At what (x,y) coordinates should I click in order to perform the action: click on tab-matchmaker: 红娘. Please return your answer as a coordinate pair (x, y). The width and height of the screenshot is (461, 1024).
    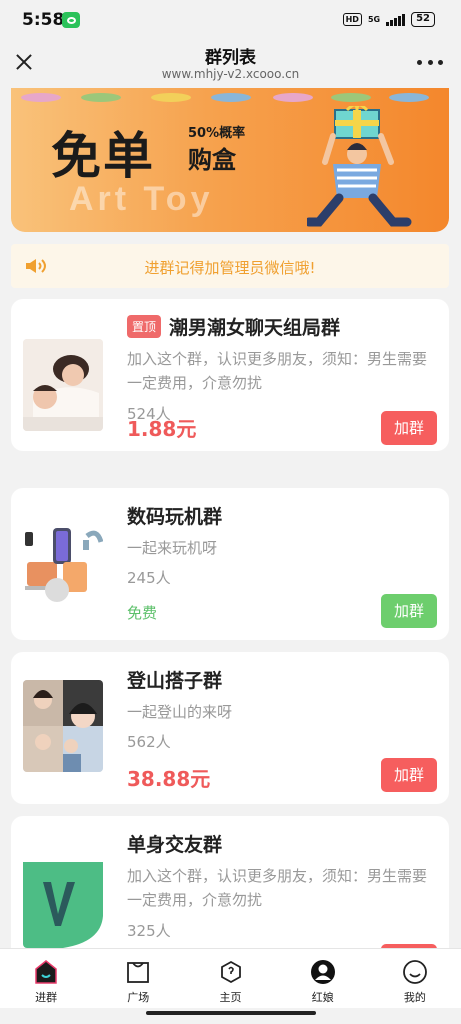
    Looking at the image, I should click on (323, 978).